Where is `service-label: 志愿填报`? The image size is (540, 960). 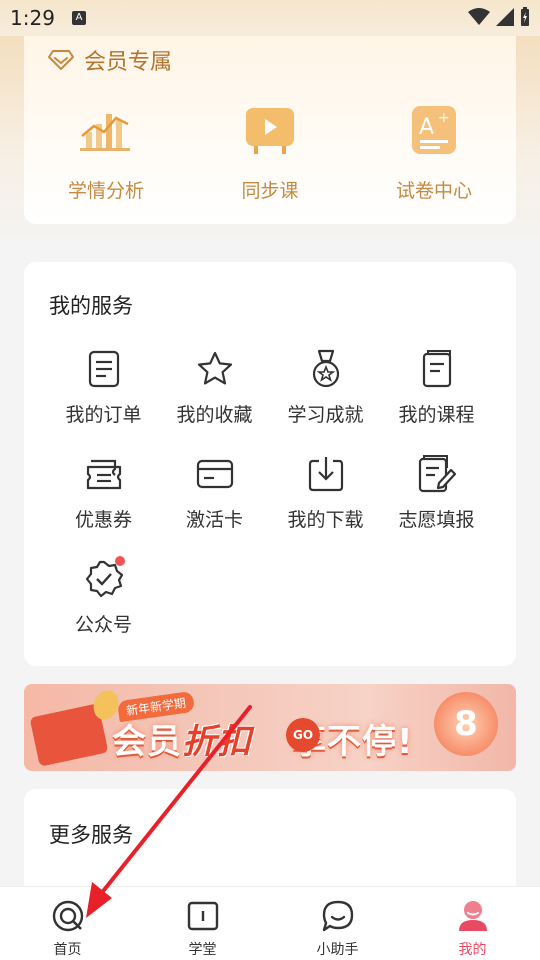 service-label: 志愿填报 is located at coordinates (436, 520).